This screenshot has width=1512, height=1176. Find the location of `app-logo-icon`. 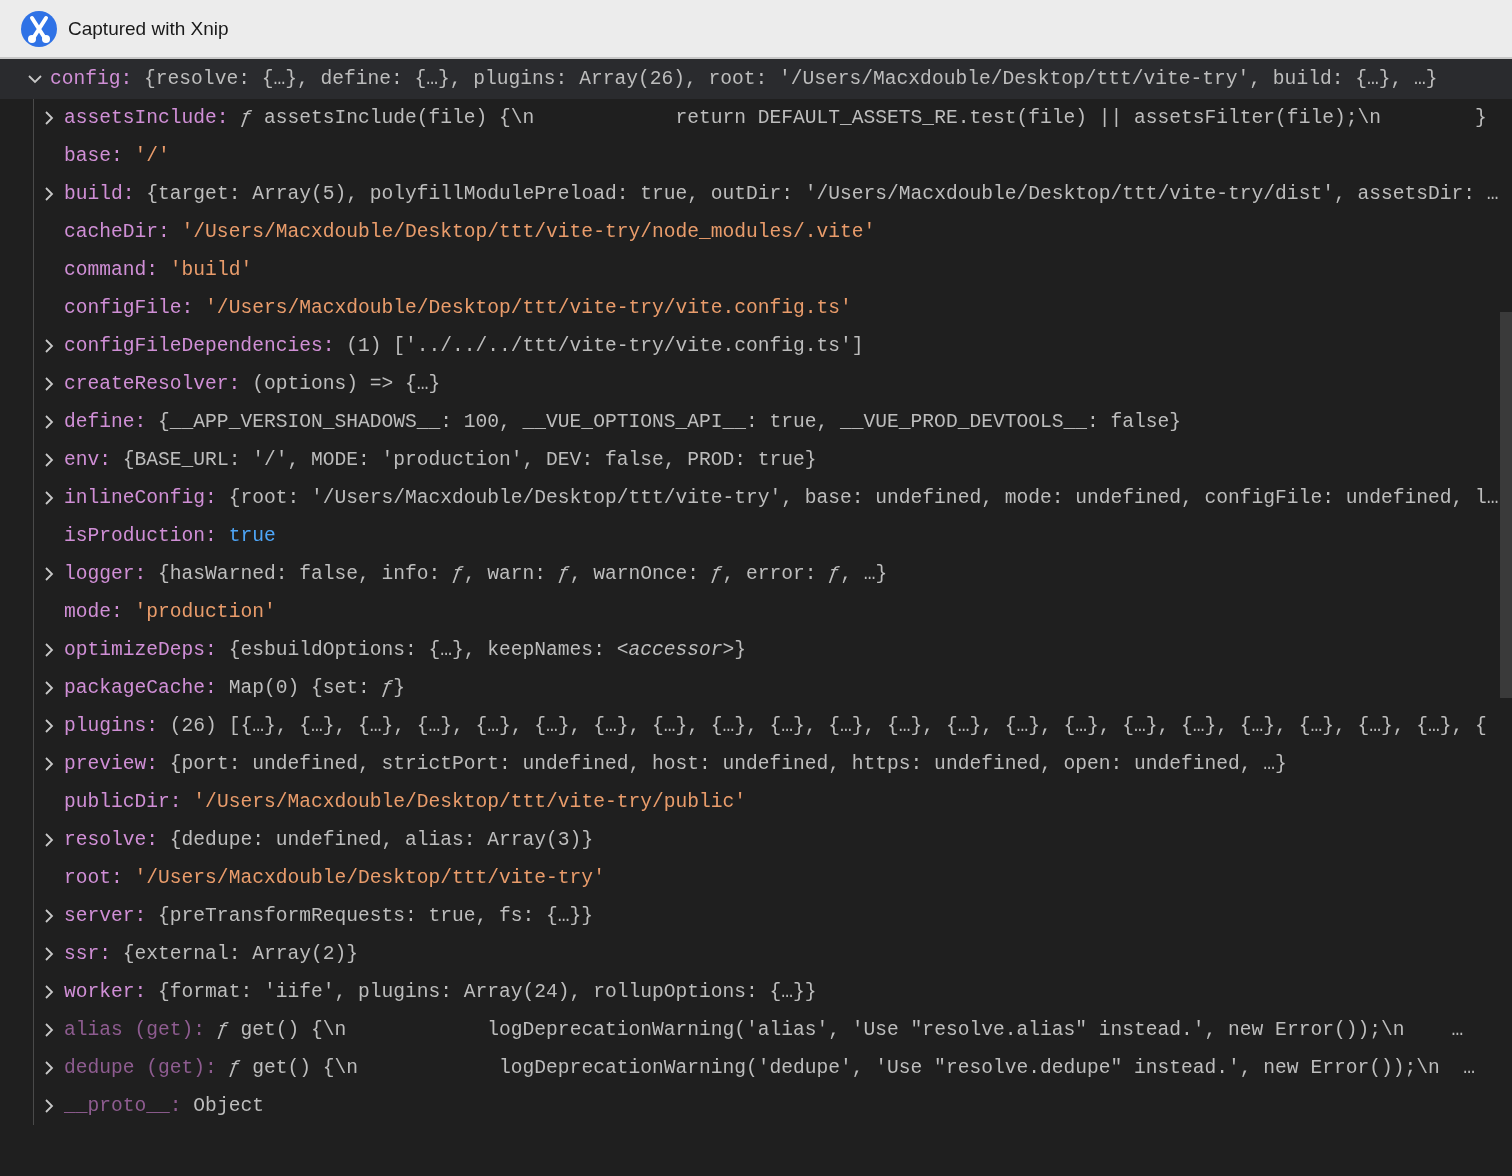

app-logo-icon is located at coordinates (39, 28).